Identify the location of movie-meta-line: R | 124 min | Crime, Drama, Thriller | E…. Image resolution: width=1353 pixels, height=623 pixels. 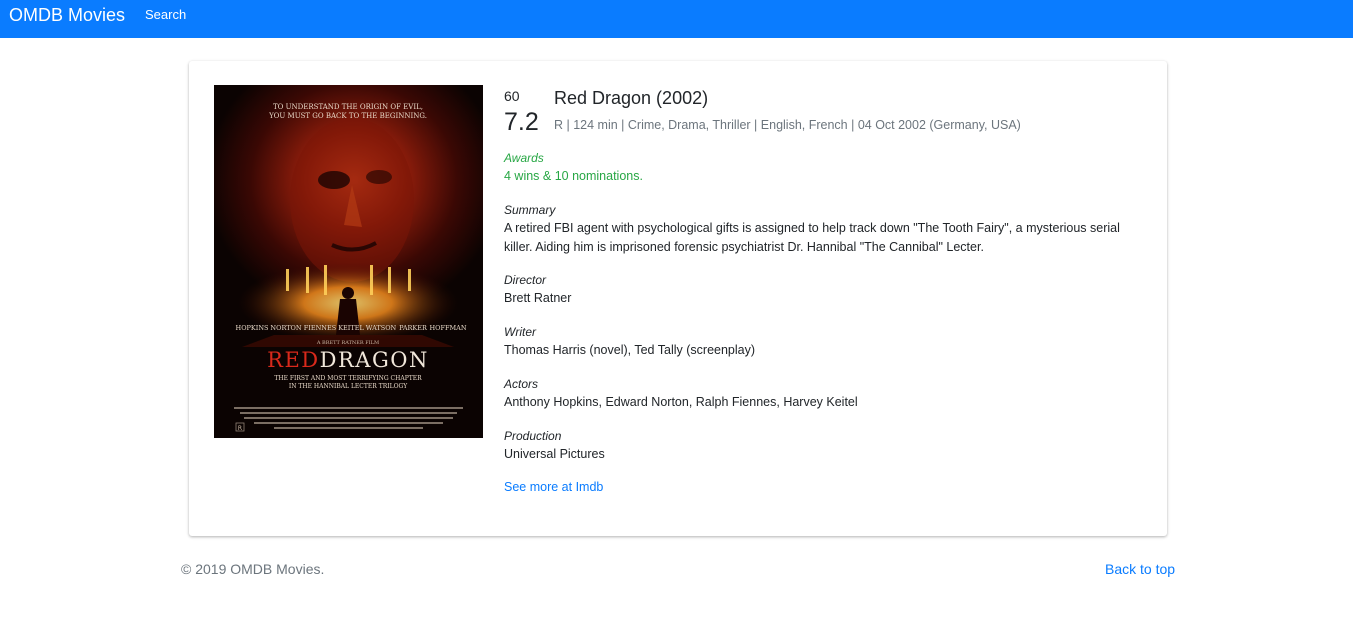
(787, 125).